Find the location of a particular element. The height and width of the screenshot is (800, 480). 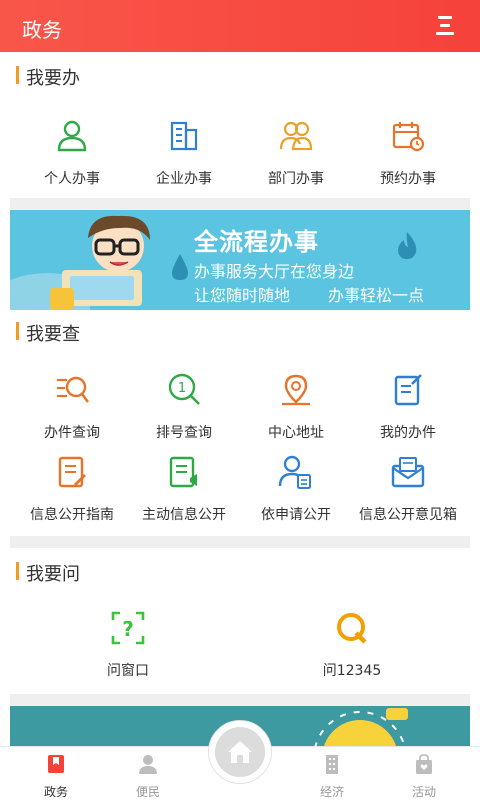

section-title-do: 我要办 is located at coordinates (48, 76).